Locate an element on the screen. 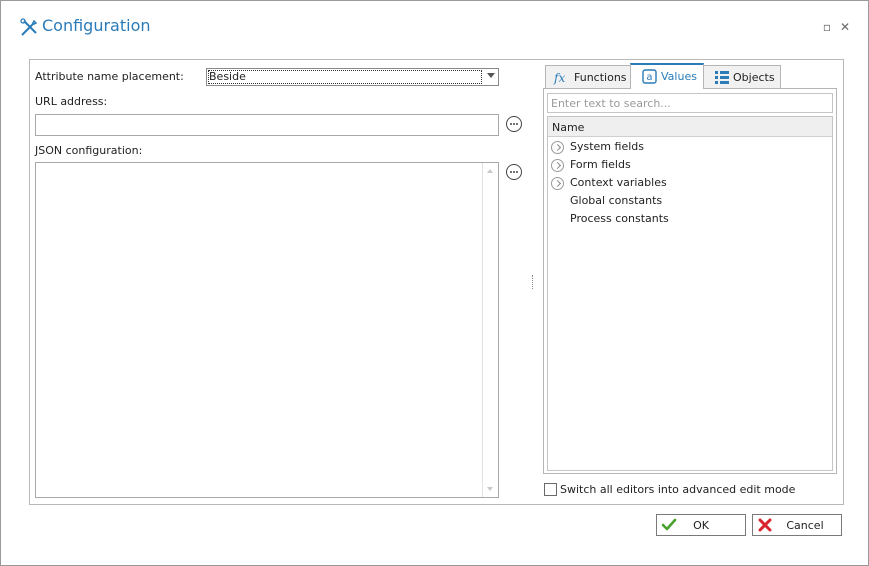 The width and height of the screenshot is (869, 566). column-header-label: Name is located at coordinates (568, 127).